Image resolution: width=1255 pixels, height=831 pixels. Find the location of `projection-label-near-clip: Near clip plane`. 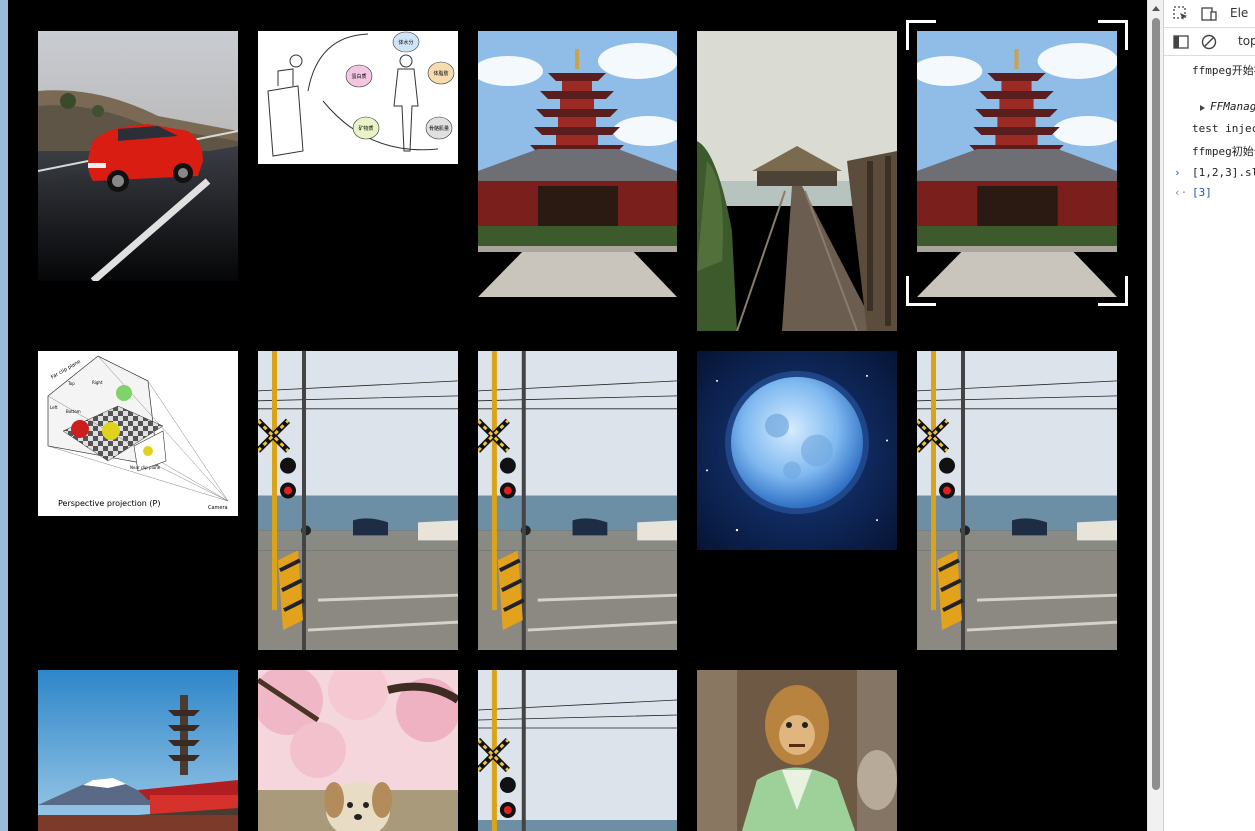

projection-label-near-clip: Near clip plane is located at coordinates (145, 467).